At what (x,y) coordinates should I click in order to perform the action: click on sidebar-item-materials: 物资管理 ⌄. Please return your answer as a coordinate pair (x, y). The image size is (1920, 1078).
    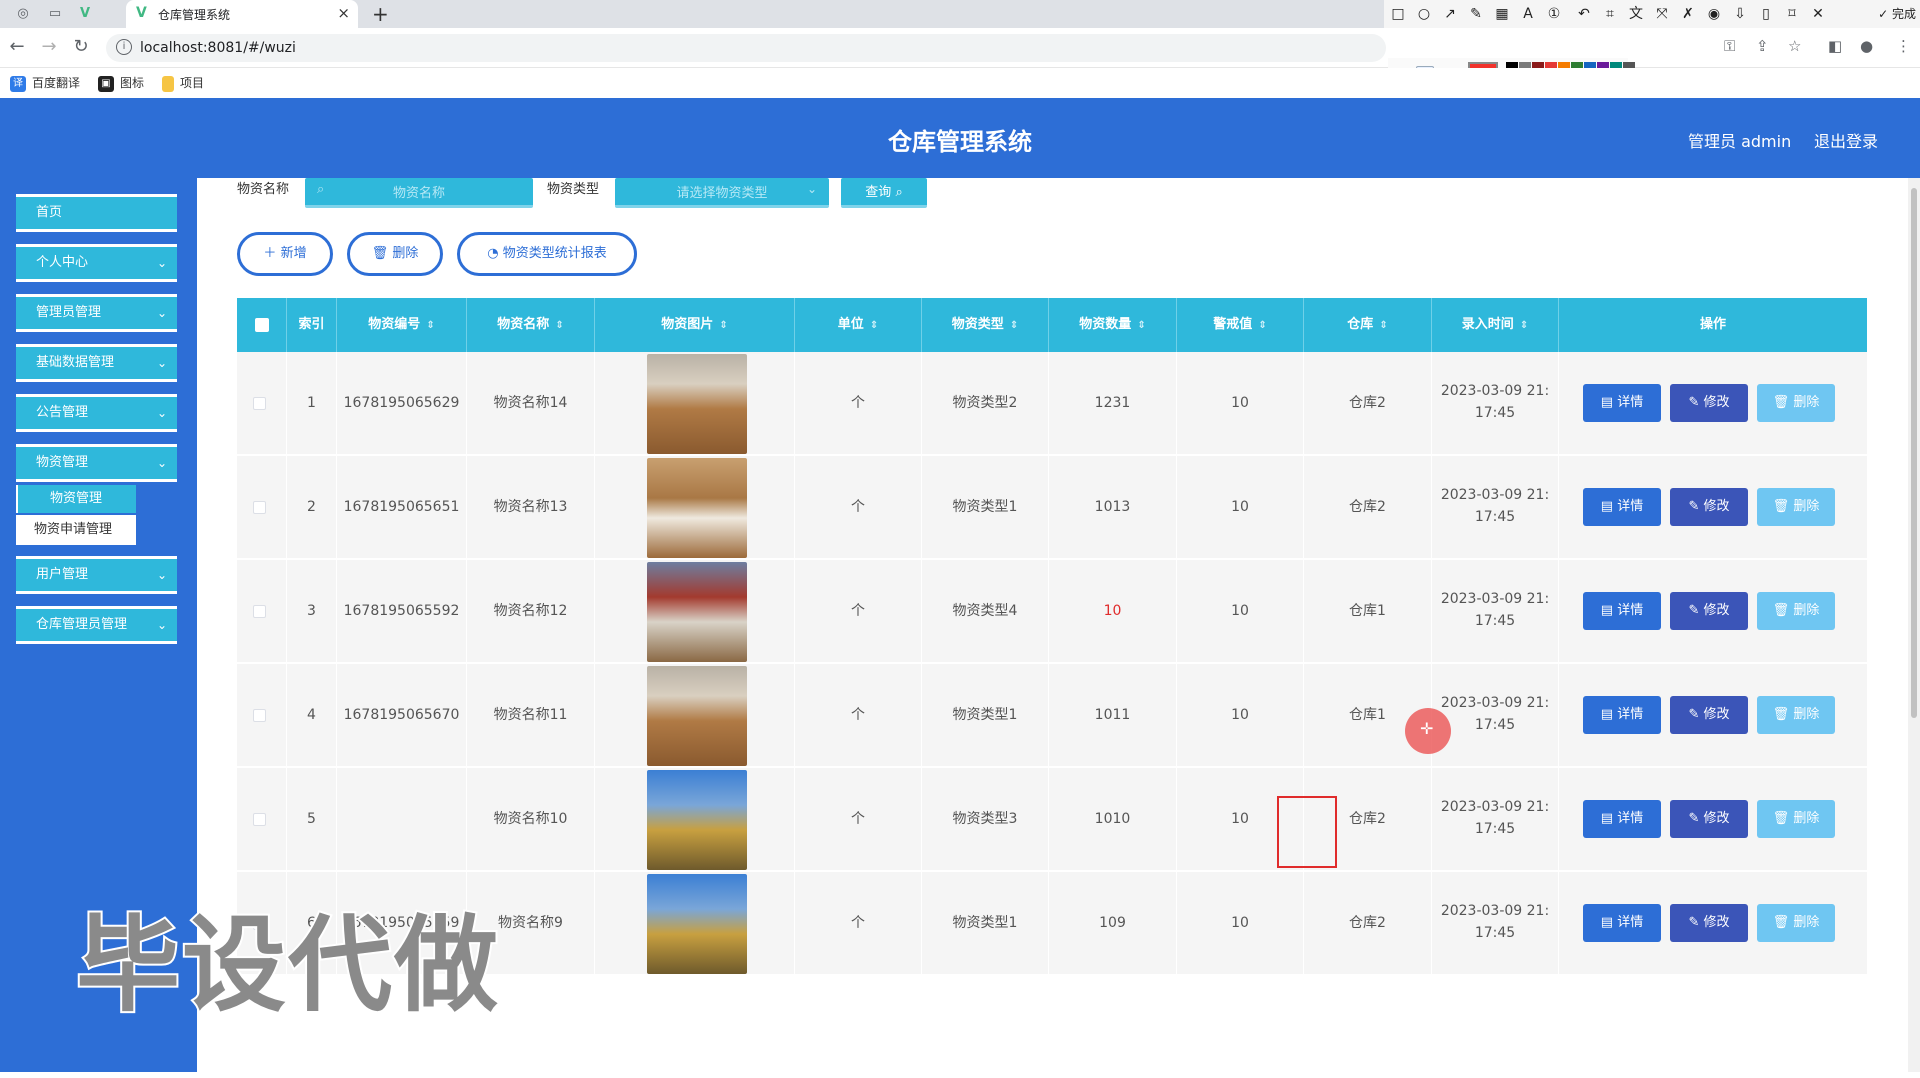
    Looking at the image, I should click on (96, 463).